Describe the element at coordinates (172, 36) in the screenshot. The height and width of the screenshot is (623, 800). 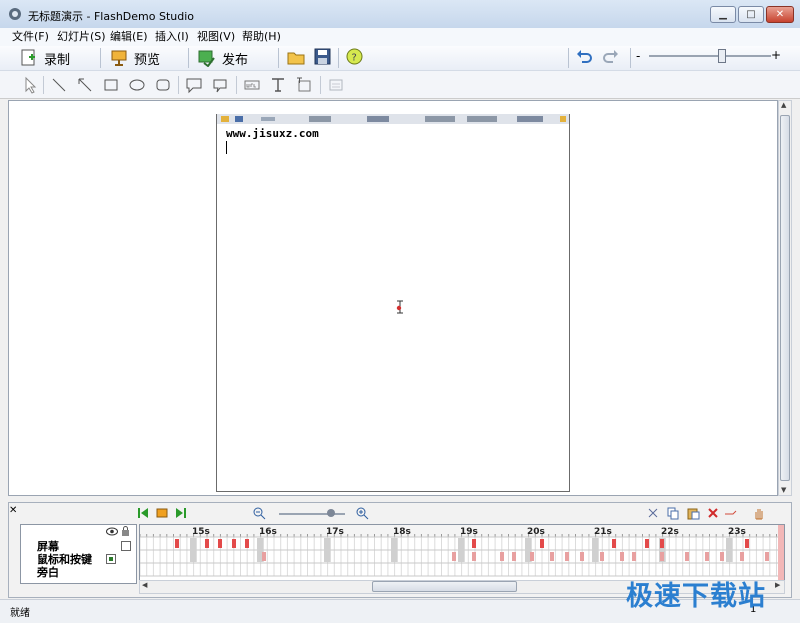
I see `menu-insert: 插入(I)` at that location.